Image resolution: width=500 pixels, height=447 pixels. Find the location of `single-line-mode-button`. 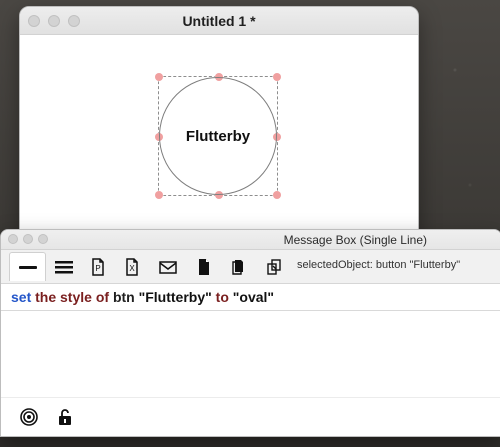

single-line-mode-button is located at coordinates (27, 266).